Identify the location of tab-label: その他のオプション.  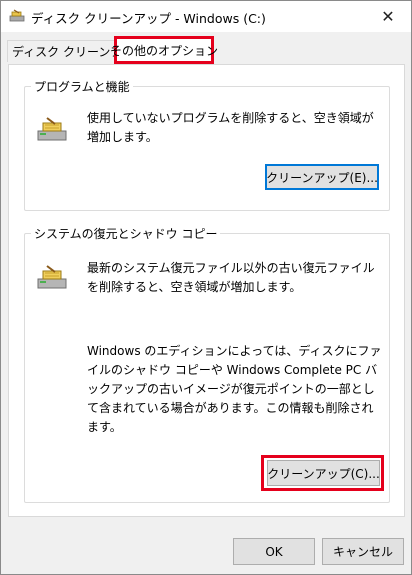
(164, 50).